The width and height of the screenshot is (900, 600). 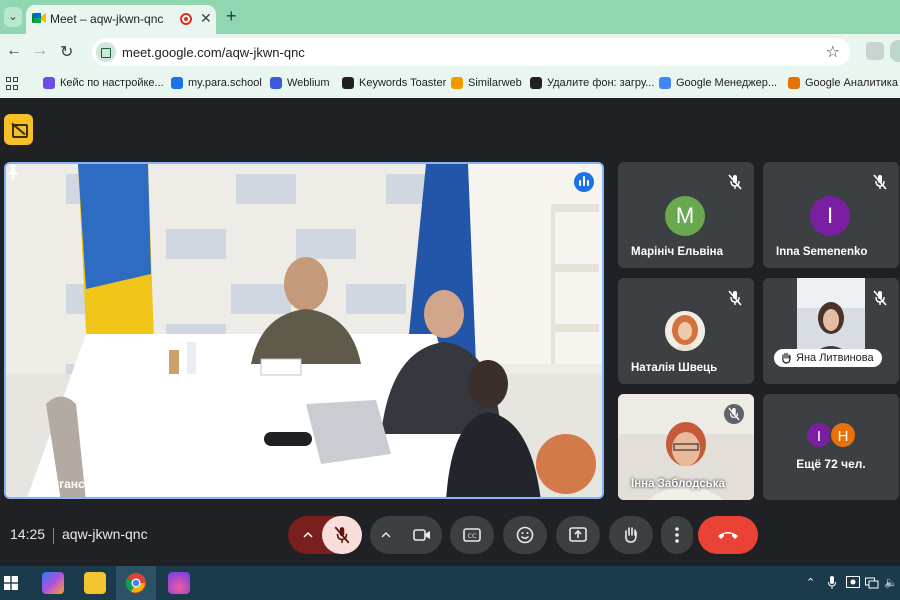 What do you see at coordinates (53, 536) in the screenshot?
I see `divider` at bounding box center [53, 536].